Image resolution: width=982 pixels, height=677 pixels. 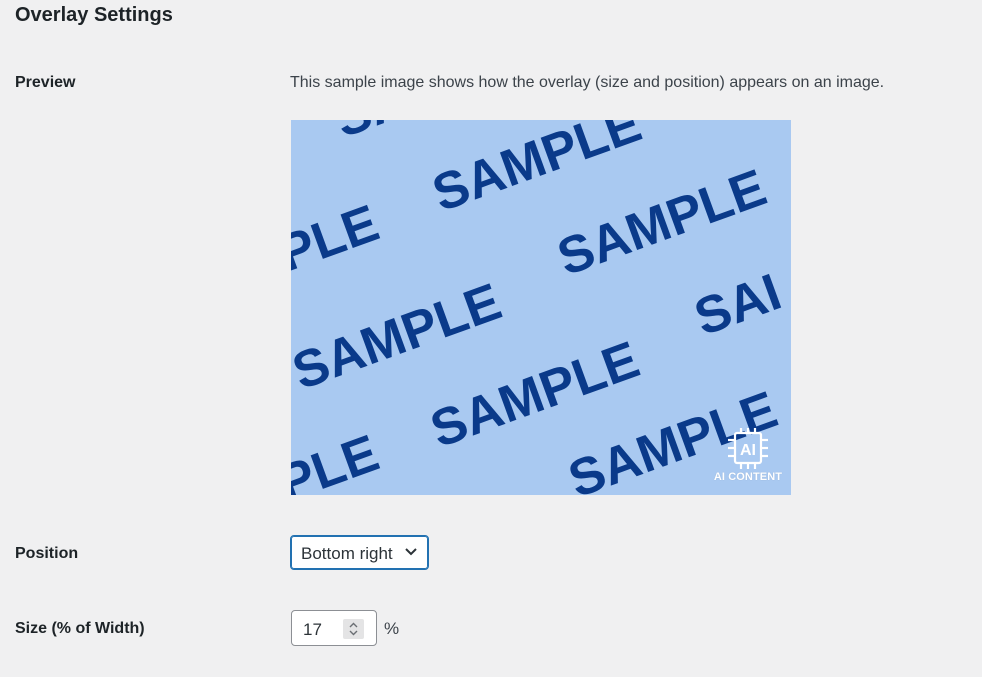 What do you see at coordinates (94, 15) in the screenshot?
I see `page-title: Overlay Settings` at bounding box center [94, 15].